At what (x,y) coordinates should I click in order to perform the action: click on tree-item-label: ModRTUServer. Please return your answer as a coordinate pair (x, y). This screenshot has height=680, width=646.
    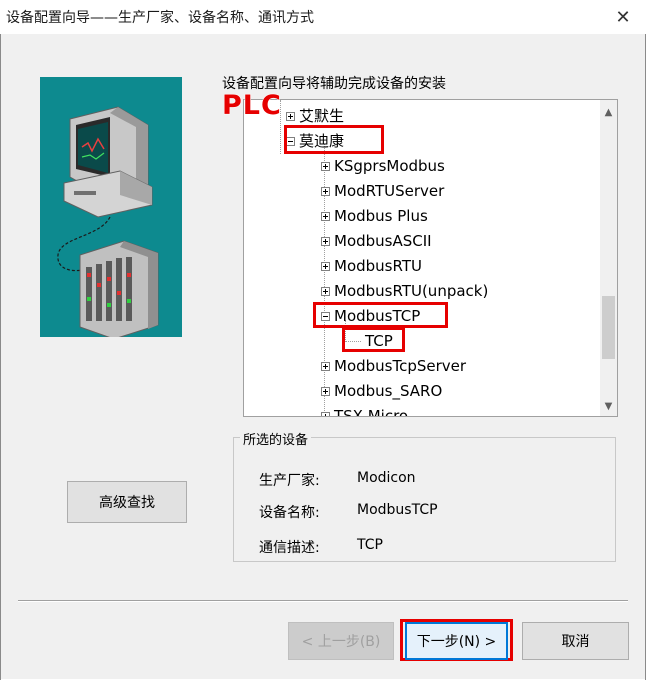
    Looking at the image, I should click on (389, 191).